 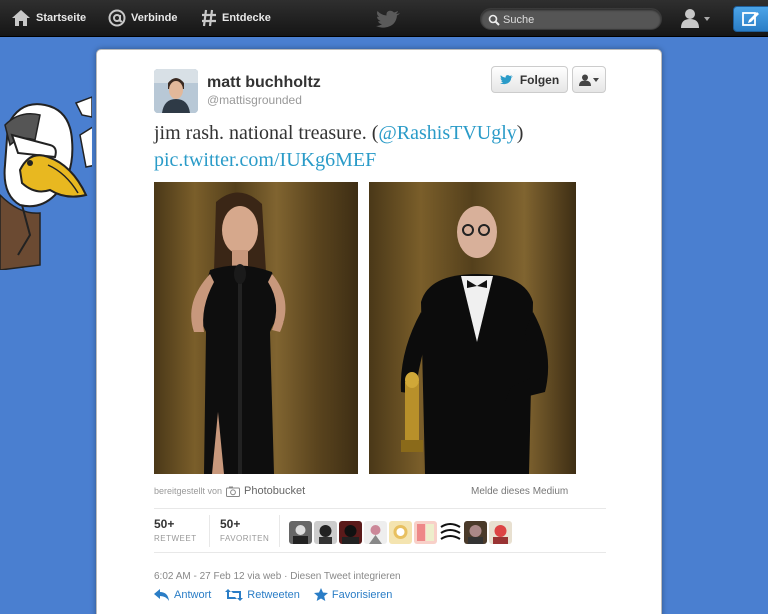 What do you see at coordinates (539, 79) in the screenshot?
I see `follow-button-label: Folgen` at bounding box center [539, 79].